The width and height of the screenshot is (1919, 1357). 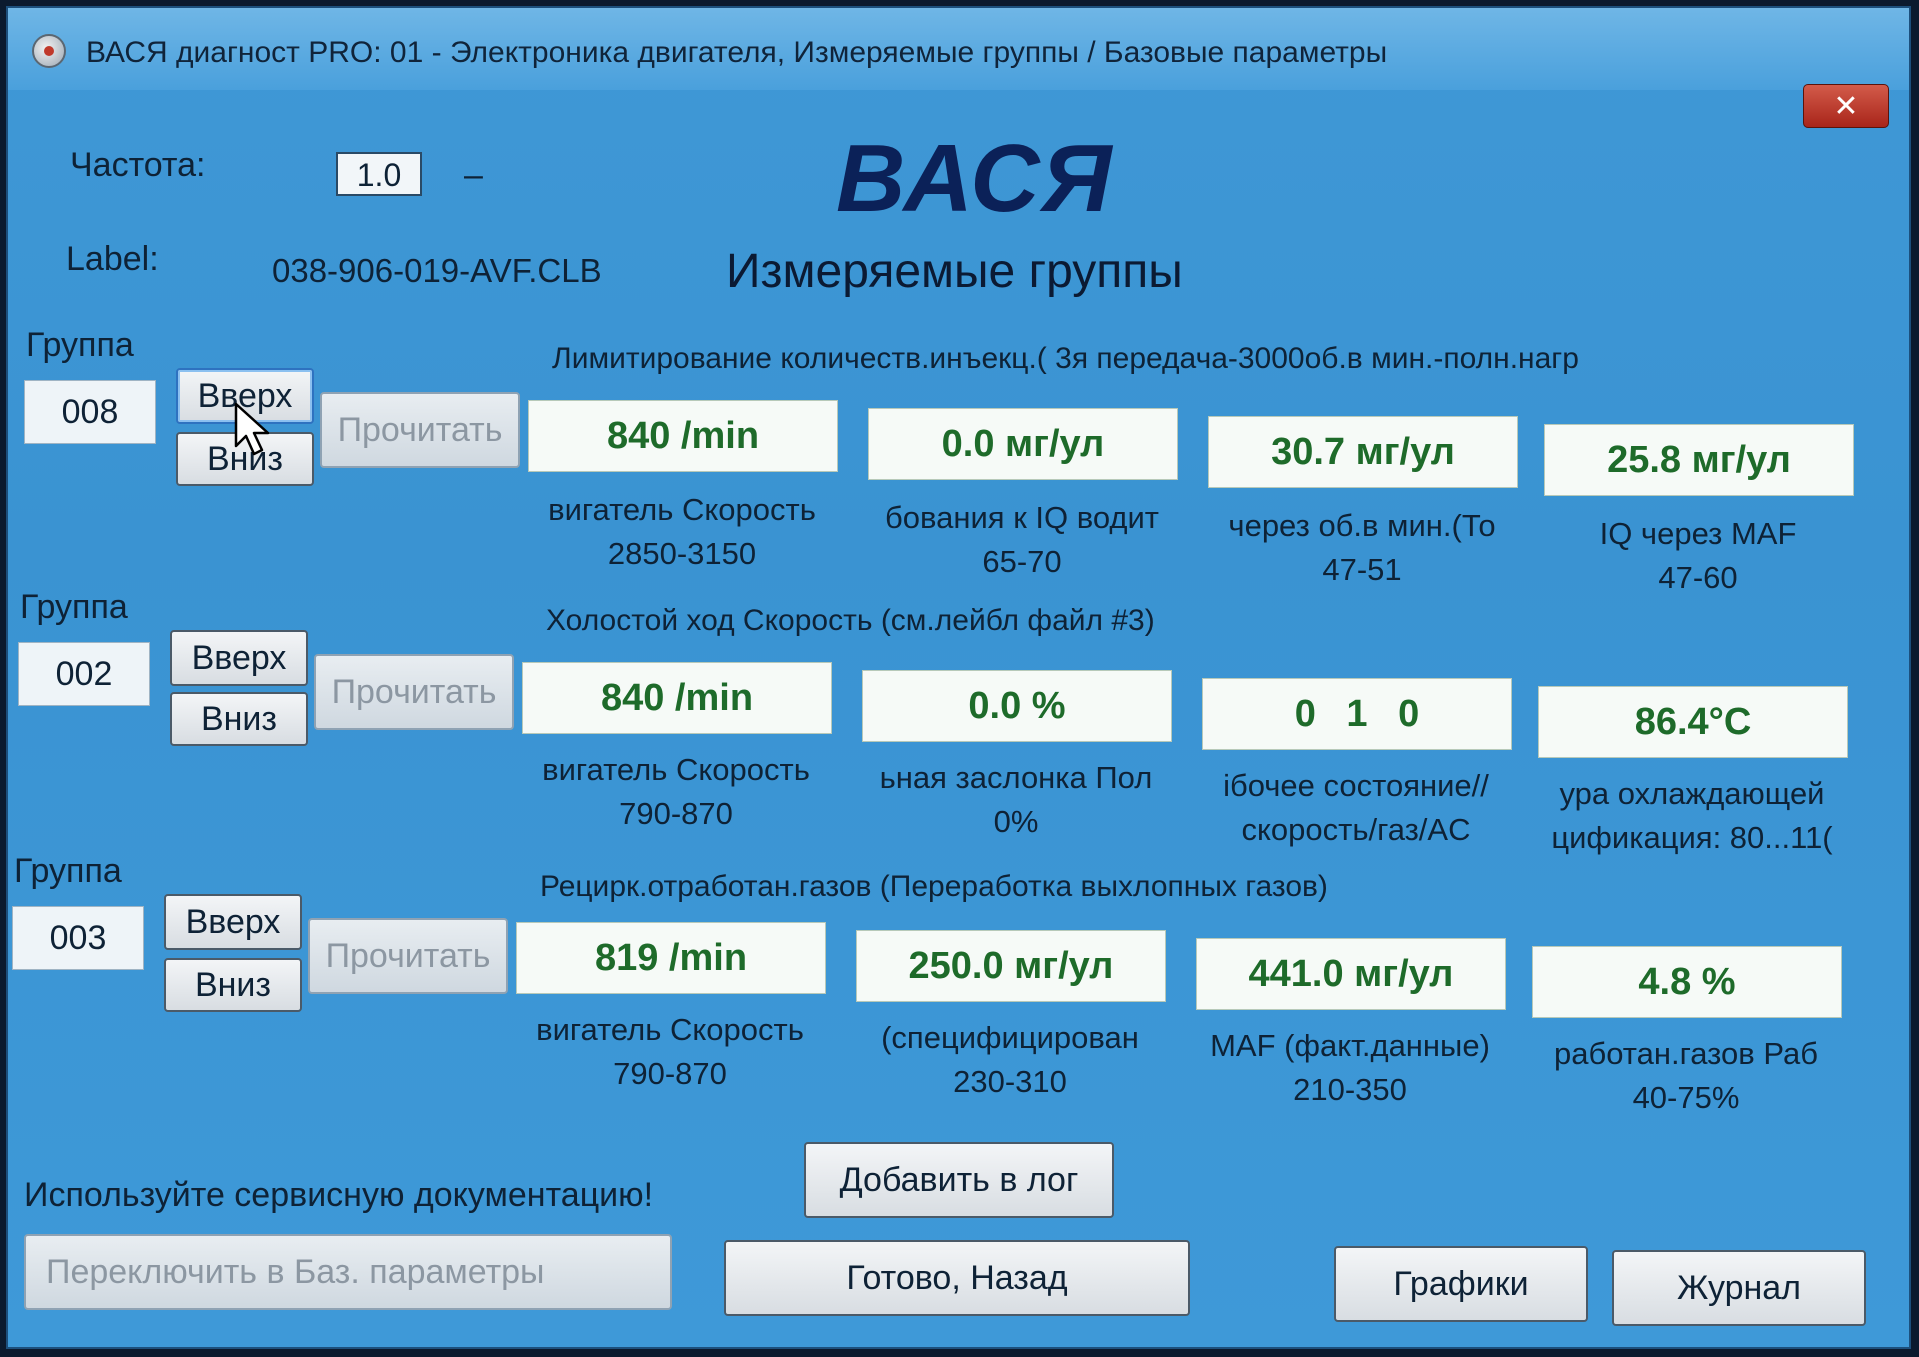 What do you see at coordinates (1362, 525) in the screenshot?
I see `group-1-label-3: через об.в мин.(То` at bounding box center [1362, 525].